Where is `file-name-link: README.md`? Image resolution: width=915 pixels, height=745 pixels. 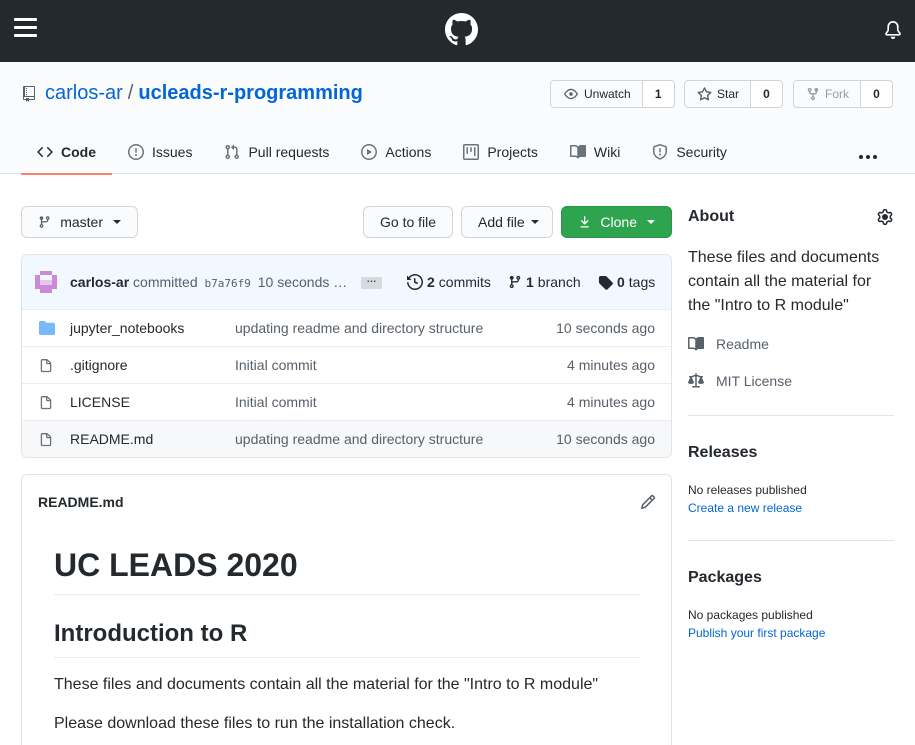 file-name-link: README.md is located at coordinates (111, 439).